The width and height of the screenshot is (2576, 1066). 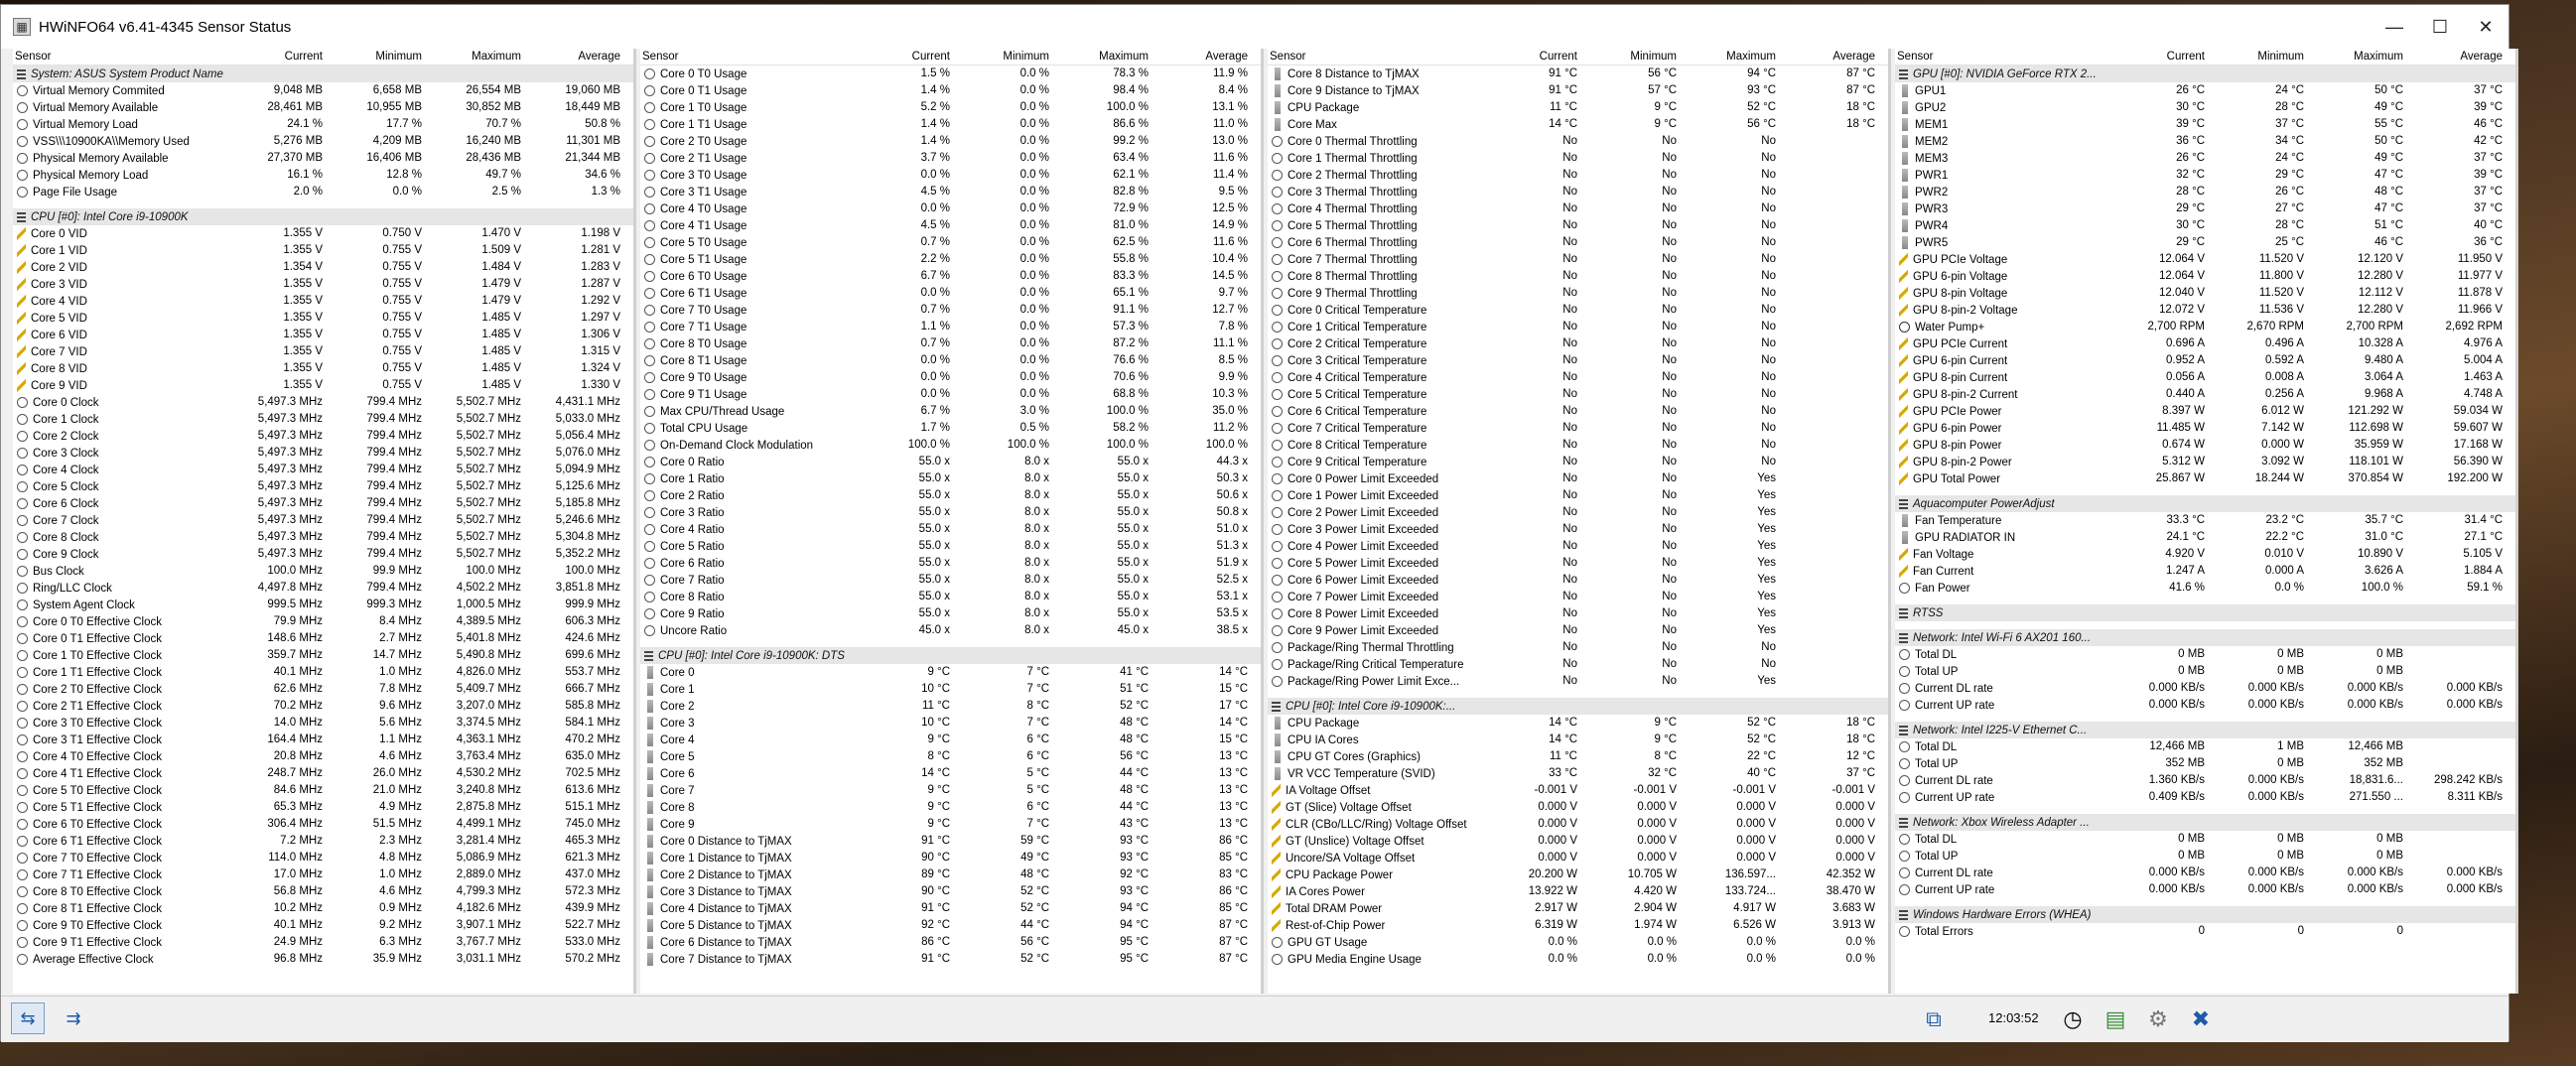 What do you see at coordinates (2205, 503) in the screenshot?
I see `sensor-group-header: Aquacomputer PowerAdjust` at bounding box center [2205, 503].